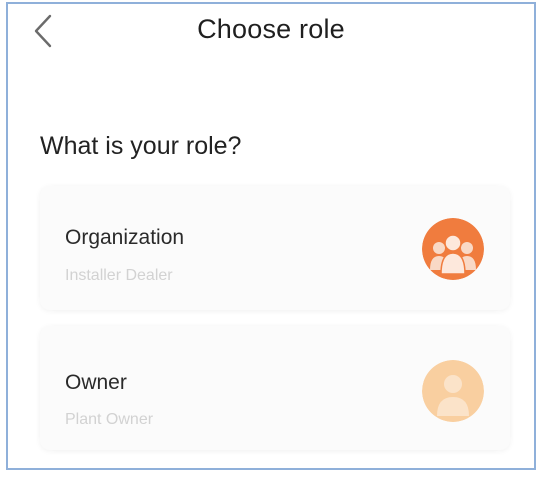  Describe the element at coordinates (453, 249) in the screenshot. I see `group-users-icon` at that location.